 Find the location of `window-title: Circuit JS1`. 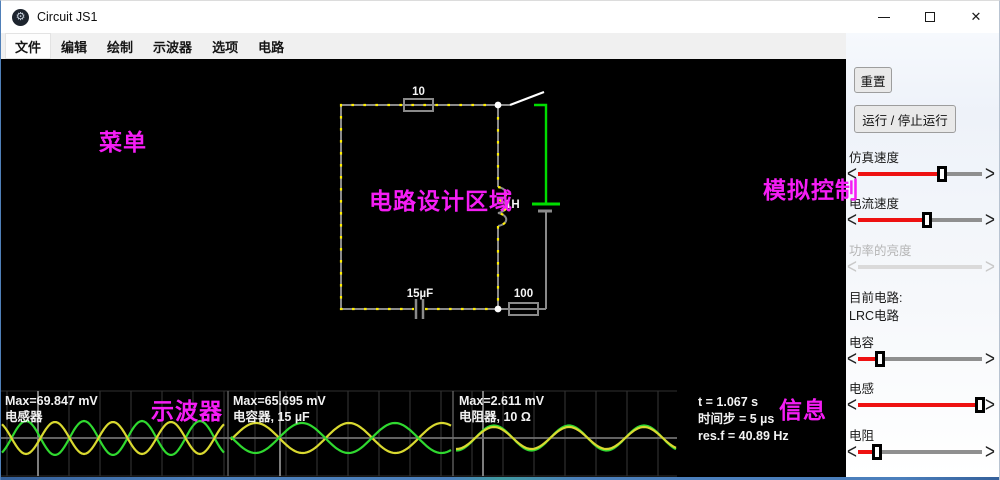

window-title: Circuit JS1 is located at coordinates (67, 17).